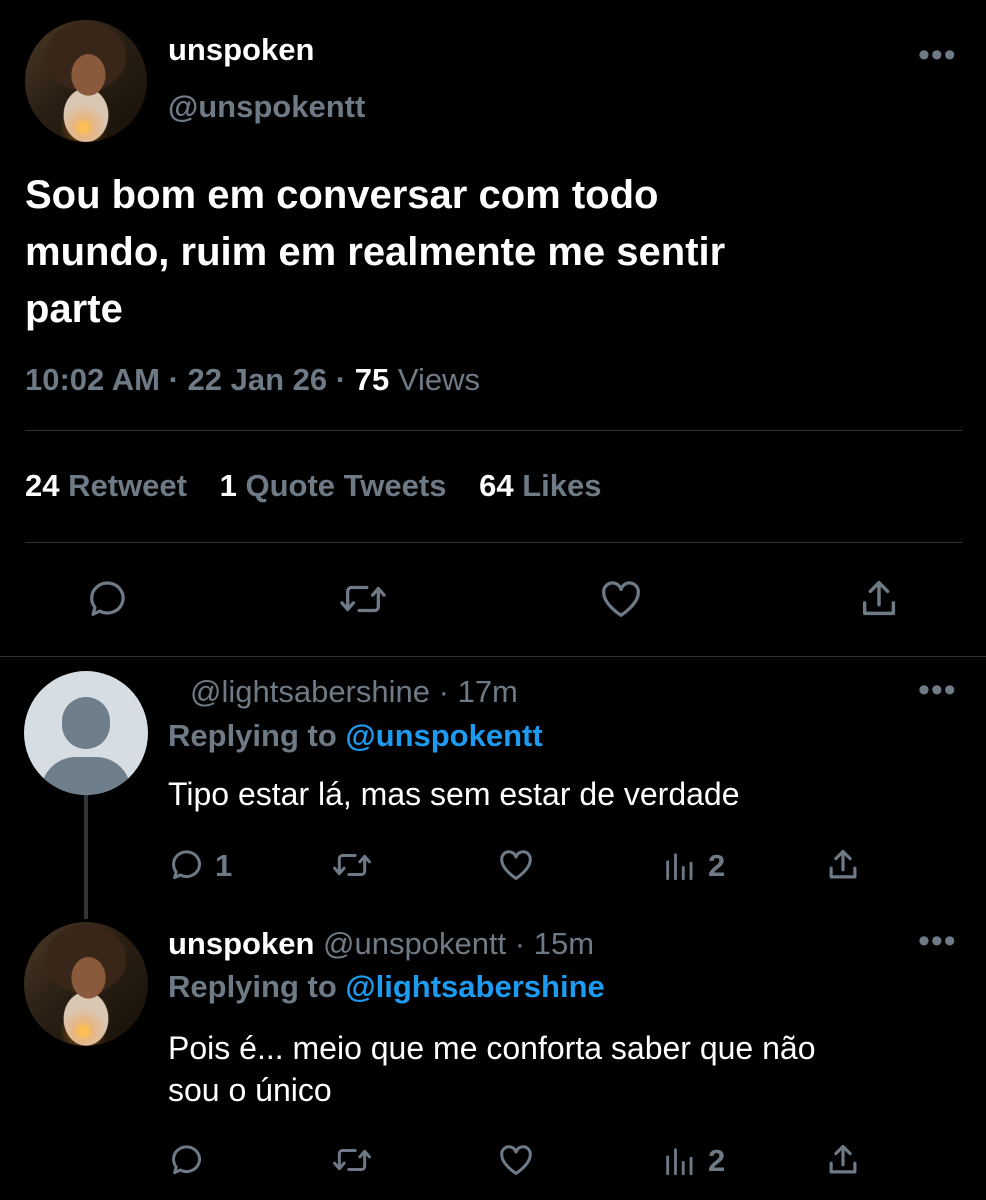 This screenshot has width=986, height=1200. Describe the element at coordinates (74, 309) in the screenshot. I see `tweet-text-line: parte` at that location.